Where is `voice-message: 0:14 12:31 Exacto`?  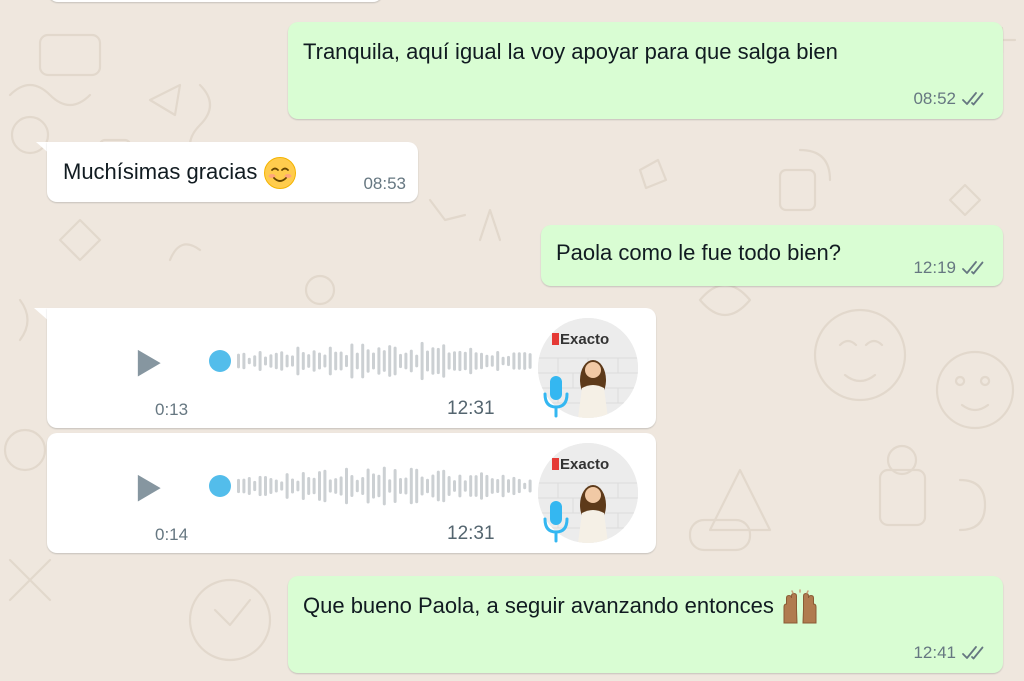 voice-message: 0:14 12:31 Exacto is located at coordinates (351, 493).